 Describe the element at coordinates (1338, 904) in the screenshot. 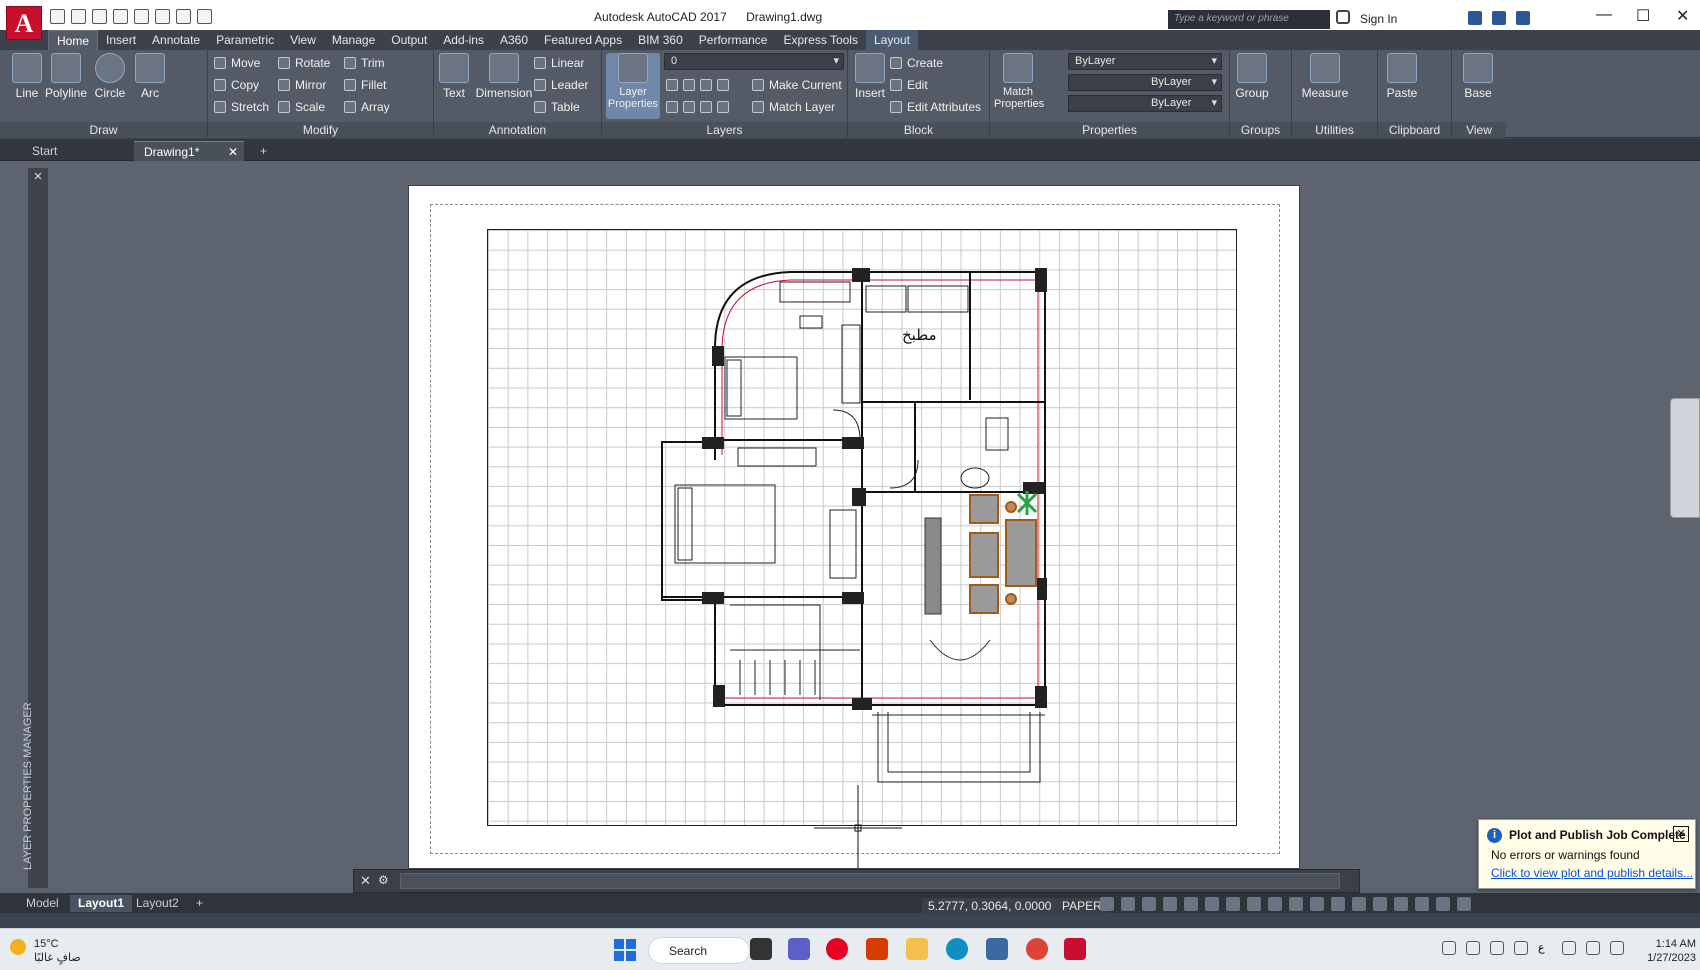

I see `annotation-monitor-icon` at that location.